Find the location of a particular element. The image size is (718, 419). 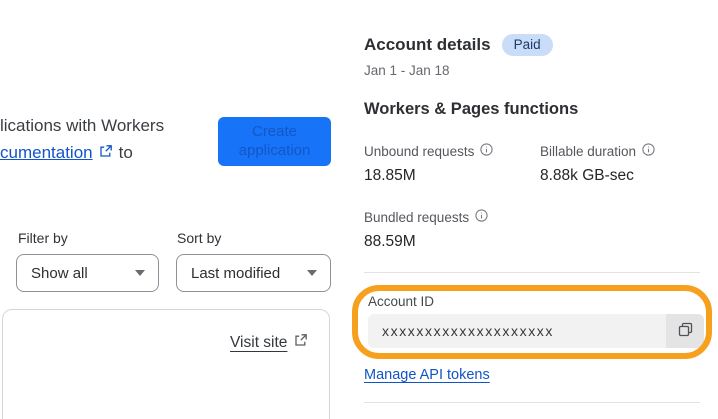

functions-section-title: Workers & Pages functions is located at coordinates (471, 109).